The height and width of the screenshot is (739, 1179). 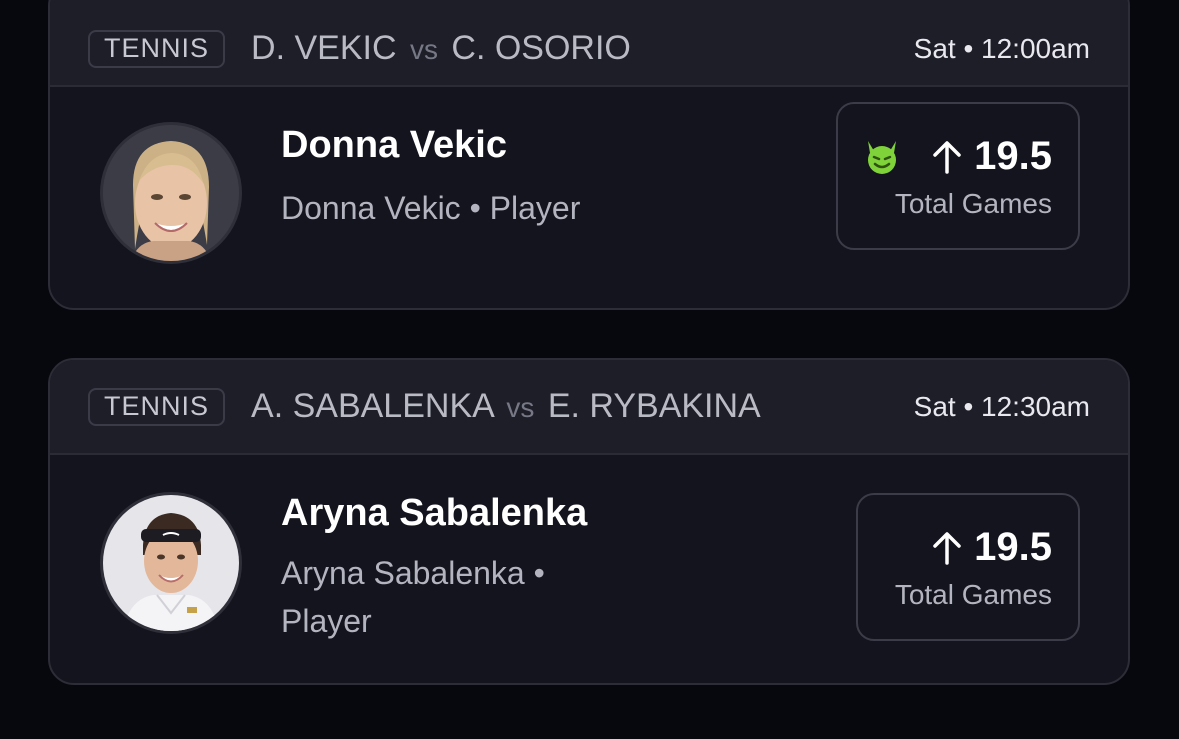 What do you see at coordinates (372, 406) in the screenshot?
I see `team-a: A. SABALENKA` at bounding box center [372, 406].